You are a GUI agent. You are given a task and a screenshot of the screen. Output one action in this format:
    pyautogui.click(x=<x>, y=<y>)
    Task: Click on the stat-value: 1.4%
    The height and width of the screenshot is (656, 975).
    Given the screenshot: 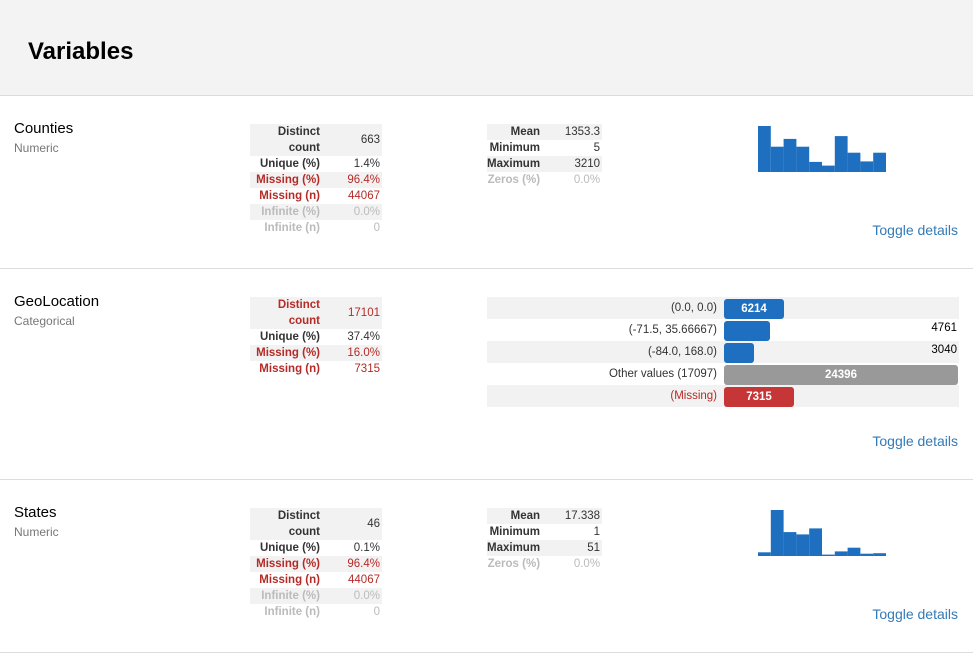 What is the action you would take?
    pyautogui.click(x=366, y=164)
    